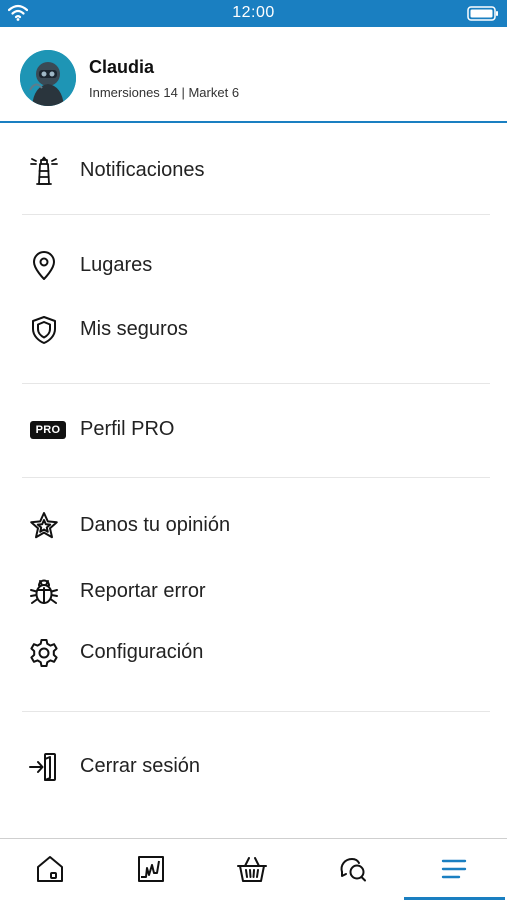  I want to click on profile-stats: Inmersiones 14 | Market 6, so click(164, 92).